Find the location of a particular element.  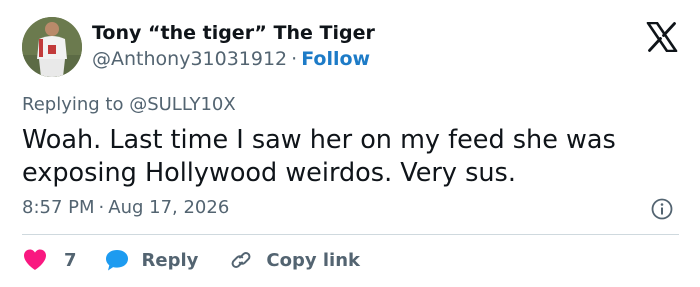

speech-bubble-icon is located at coordinates (116, 260).